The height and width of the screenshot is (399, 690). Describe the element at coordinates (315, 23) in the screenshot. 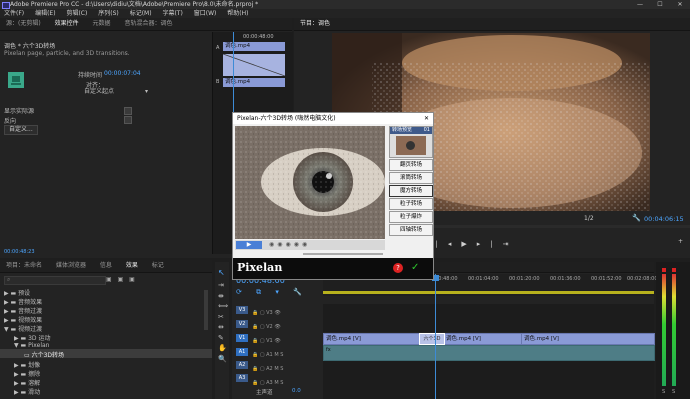

I see `tab-program: 节目：调色` at that location.